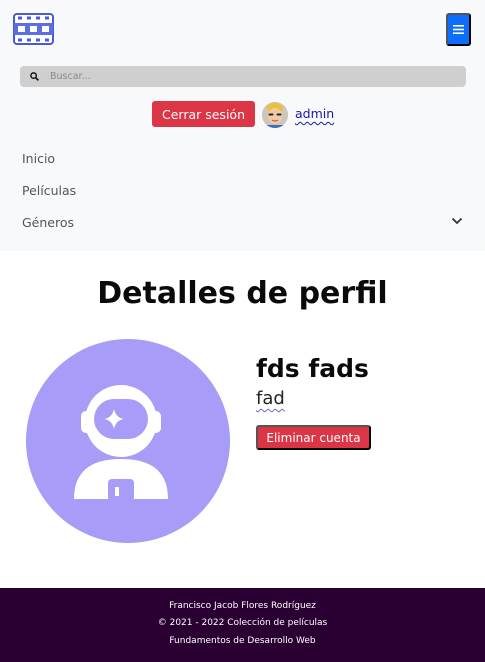 The image size is (485, 662). What do you see at coordinates (242, 641) in the screenshot?
I see `footer-course: Fundamentos de Desarrollo Web` at bounding box center [242, 641].